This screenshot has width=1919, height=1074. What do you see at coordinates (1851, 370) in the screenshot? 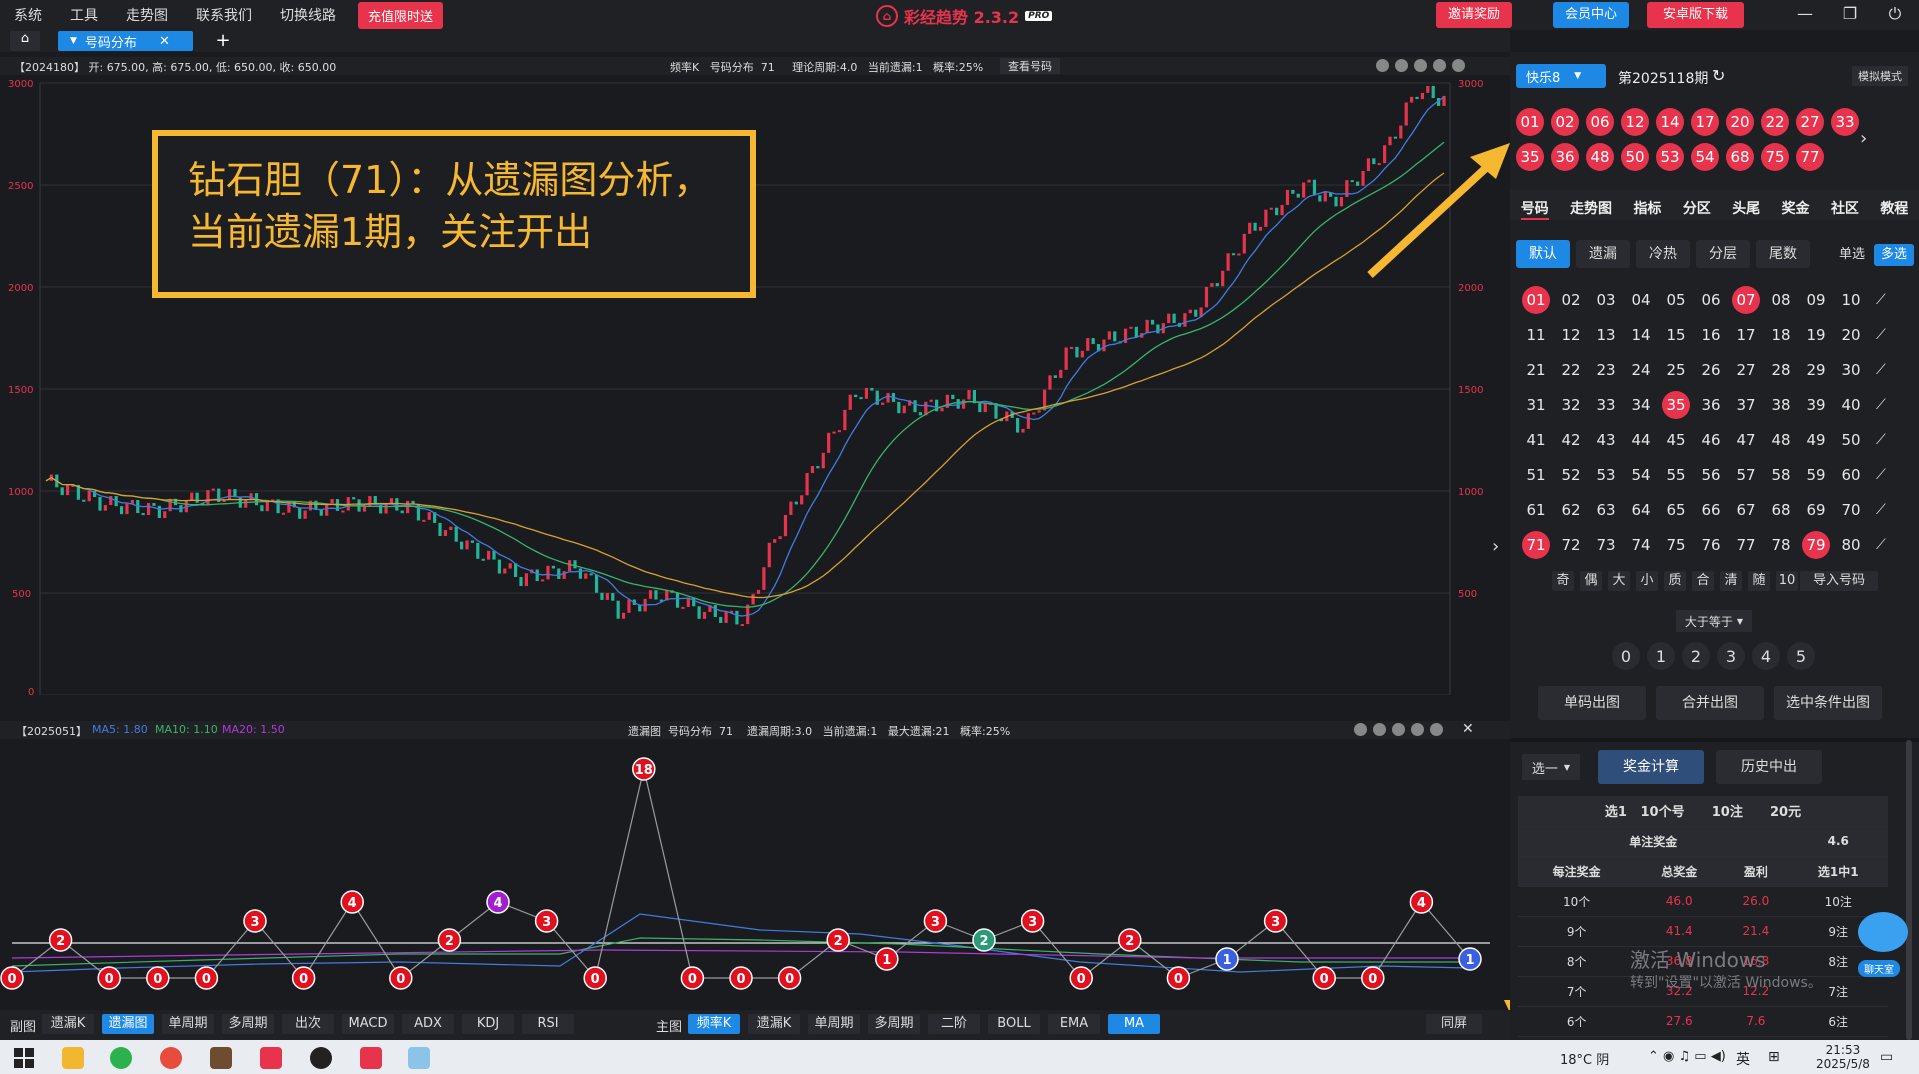
I see `number-cell: 30` at bounding box center [1851, 370].